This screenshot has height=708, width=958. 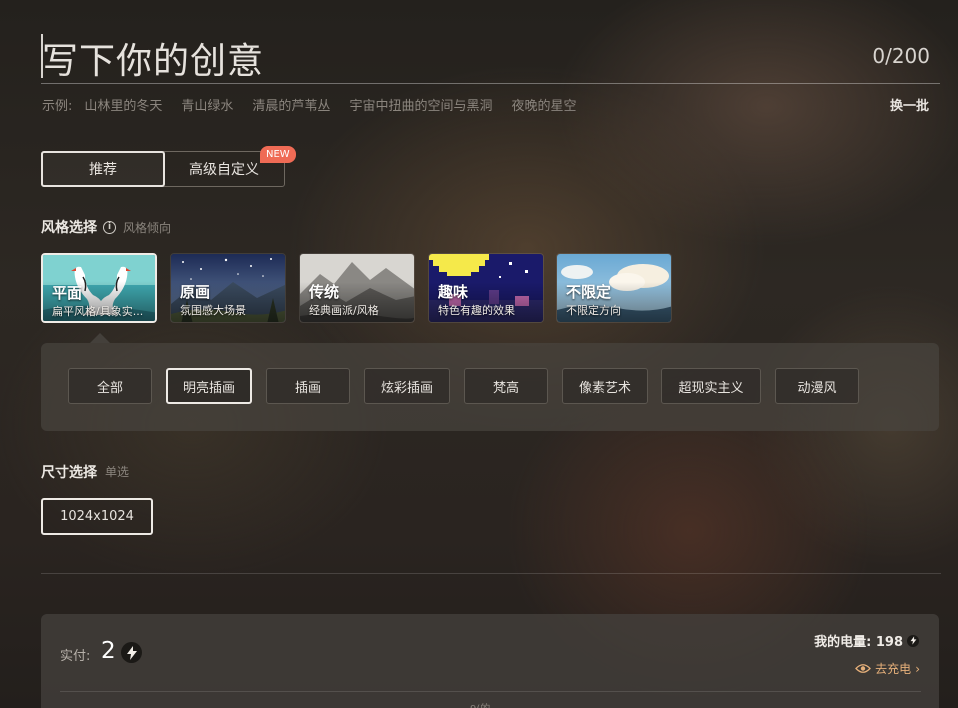 I want to click on chip-surrealism: 超现实主义, so click(x=711, y=386).